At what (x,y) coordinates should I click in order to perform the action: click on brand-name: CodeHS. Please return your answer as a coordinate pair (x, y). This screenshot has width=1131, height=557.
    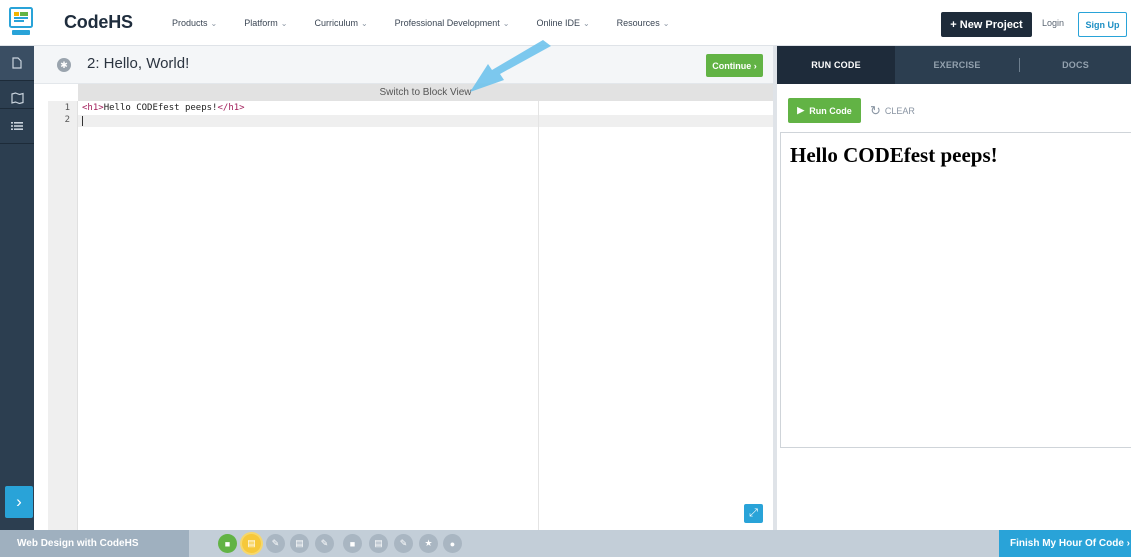
    Looking at the image, I should click on (98, 22).